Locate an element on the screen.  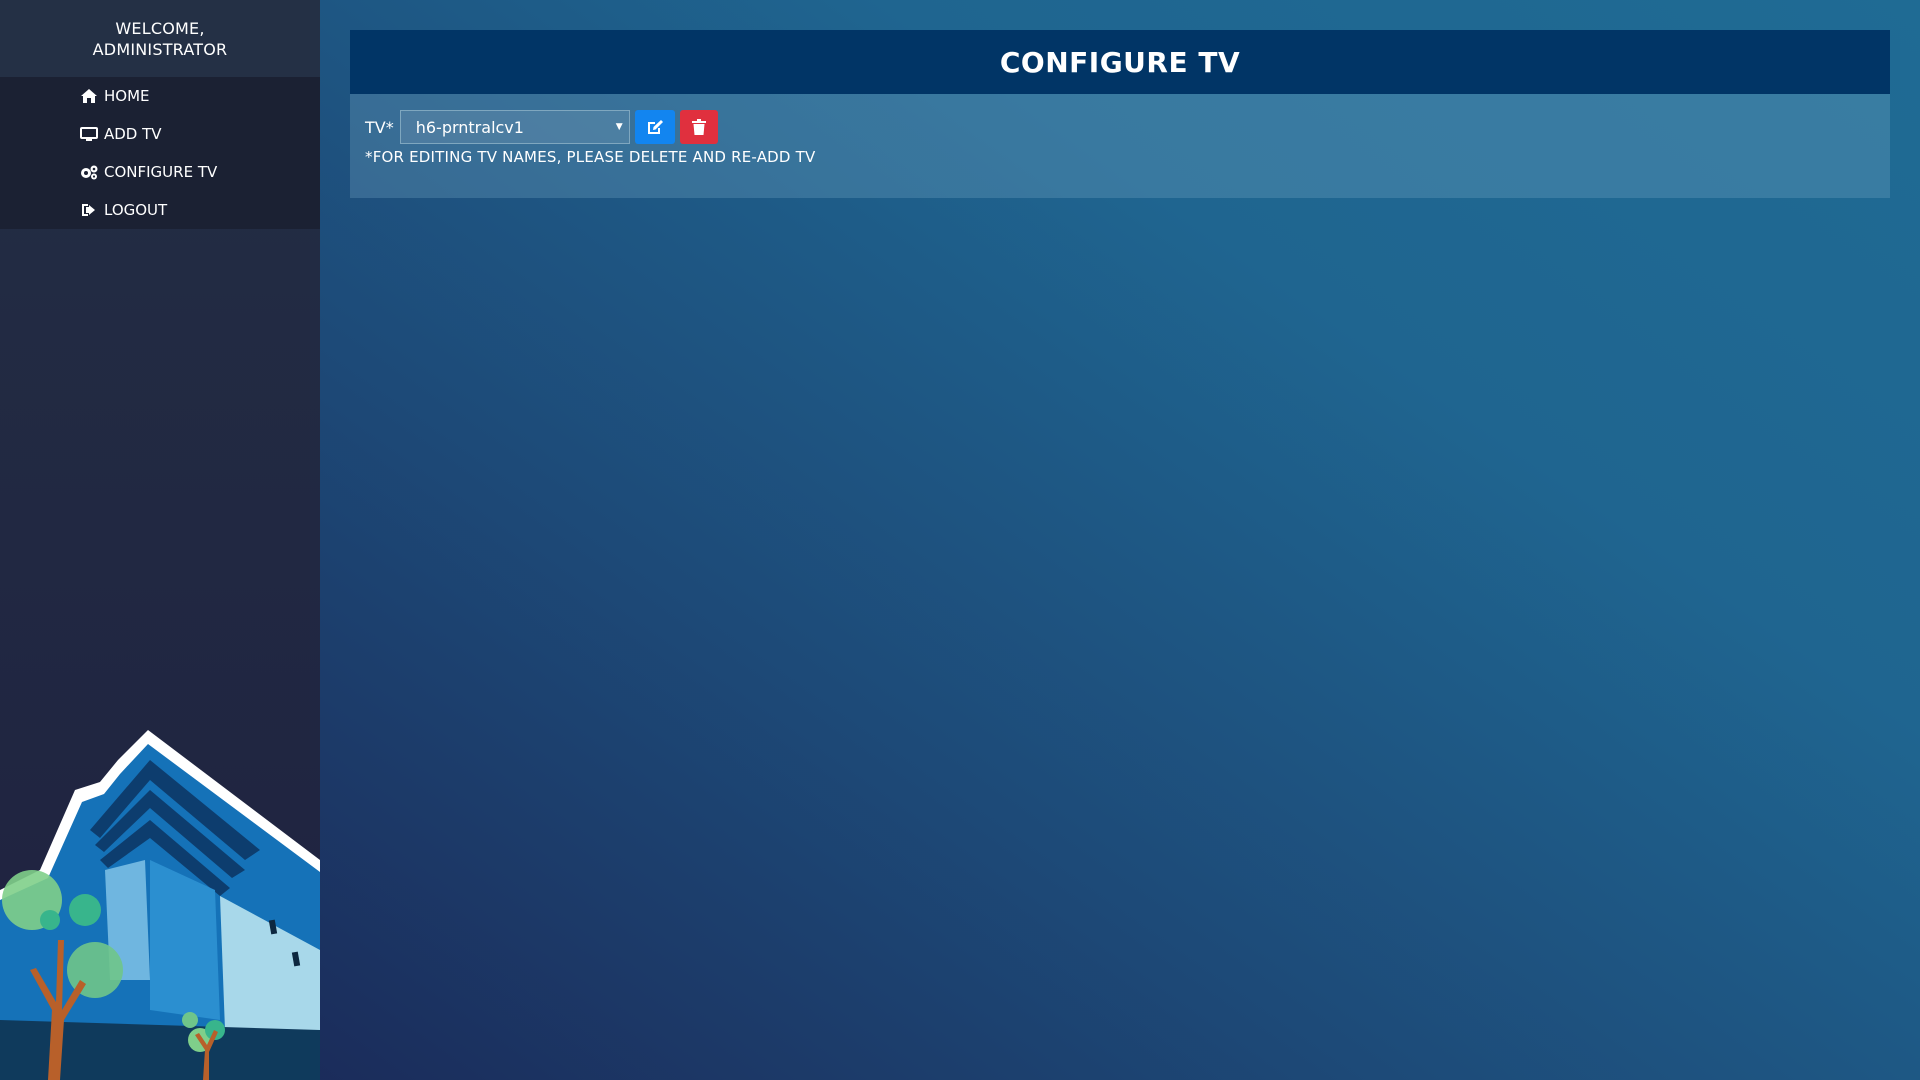
tv-label: TV* is located at coordinates (379, 127).